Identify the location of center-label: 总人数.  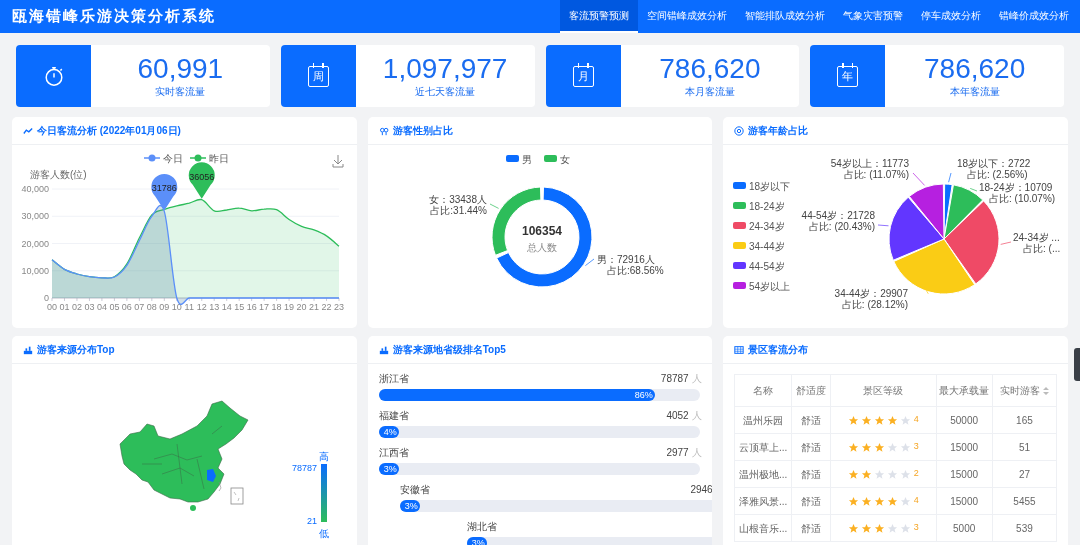
(541, 247).